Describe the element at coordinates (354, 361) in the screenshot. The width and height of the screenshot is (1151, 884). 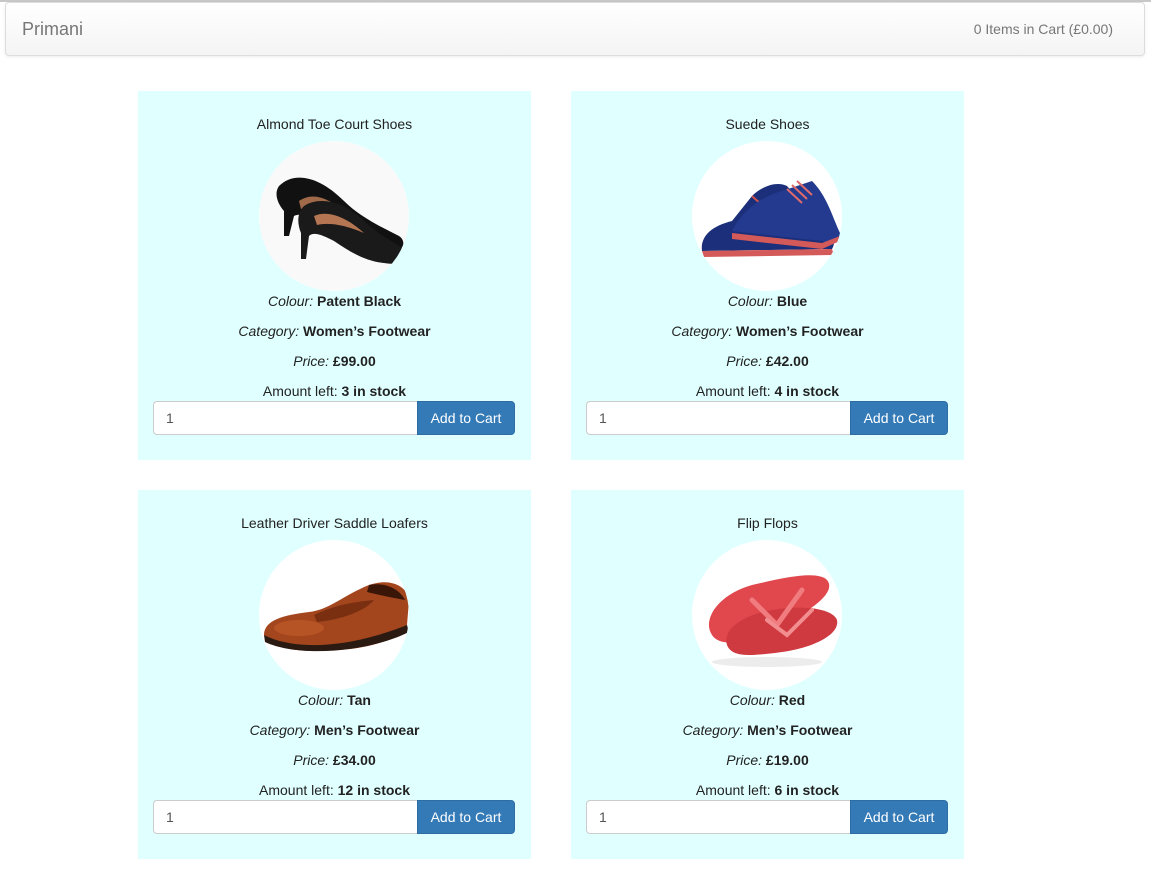
I see `price-value: £99.00` at that location.